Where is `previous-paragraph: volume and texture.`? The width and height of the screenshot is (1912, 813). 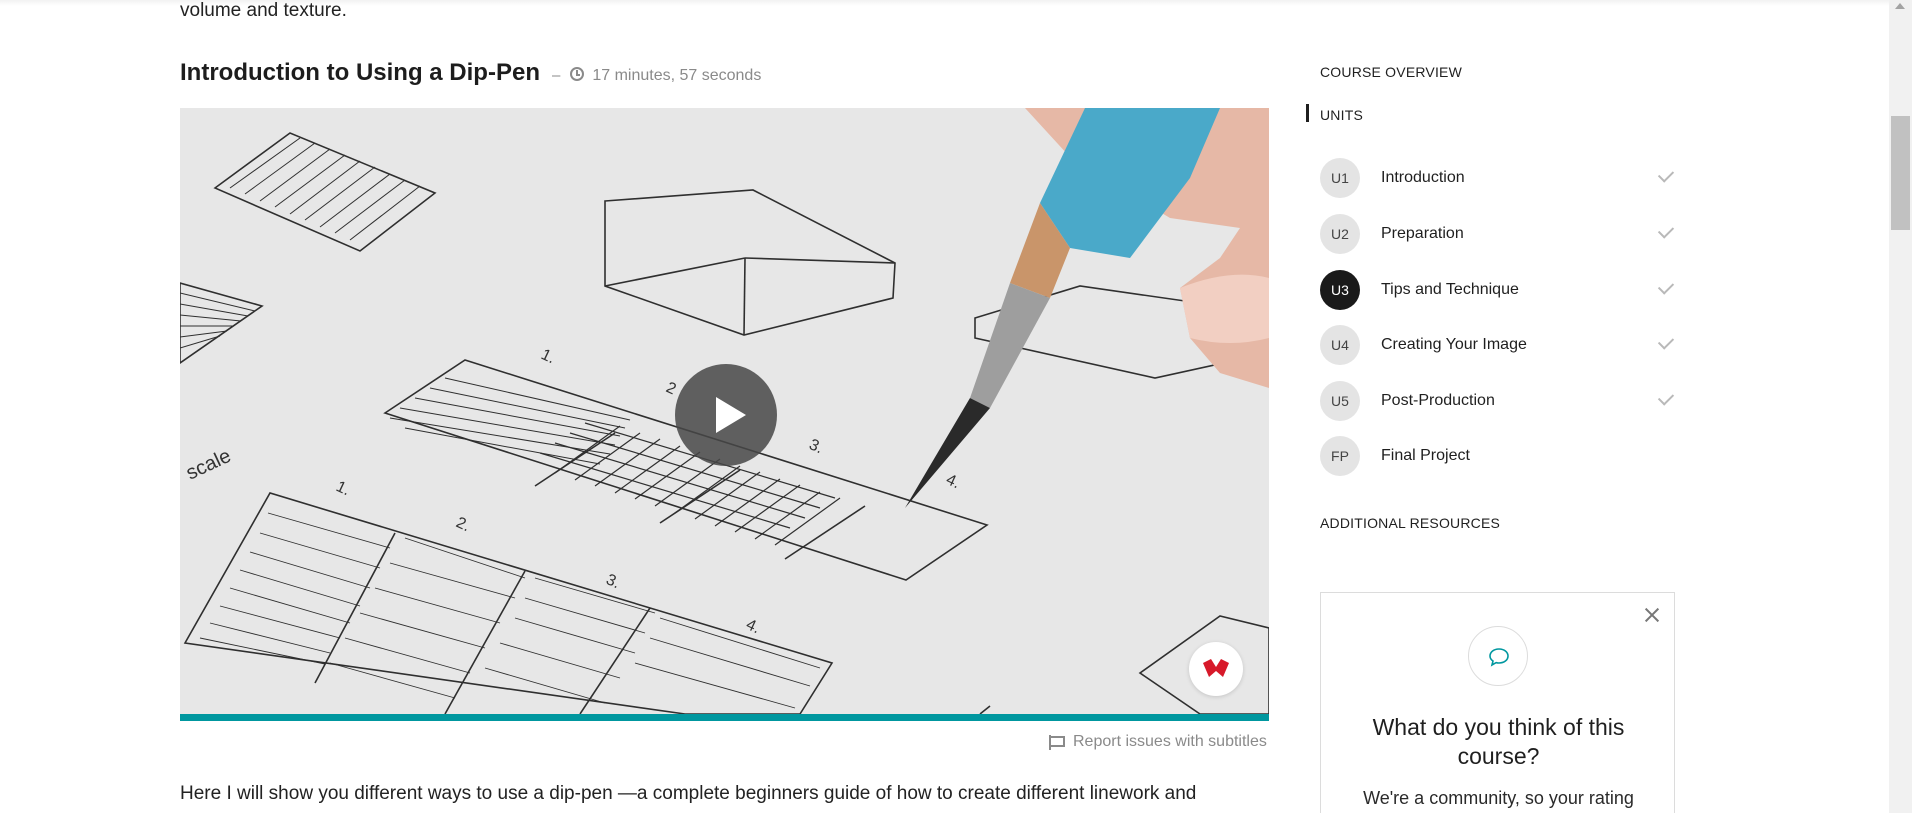
previous-paragraph: volume and texture. is located at coordinates (263, 10).